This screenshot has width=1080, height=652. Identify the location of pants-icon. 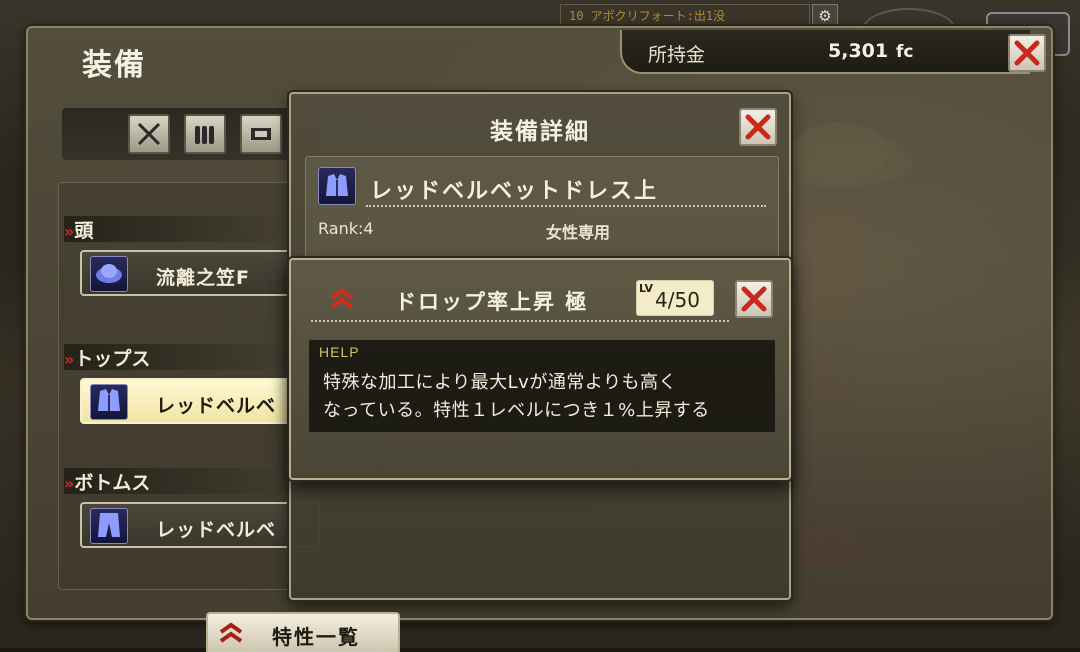
(109, 526).